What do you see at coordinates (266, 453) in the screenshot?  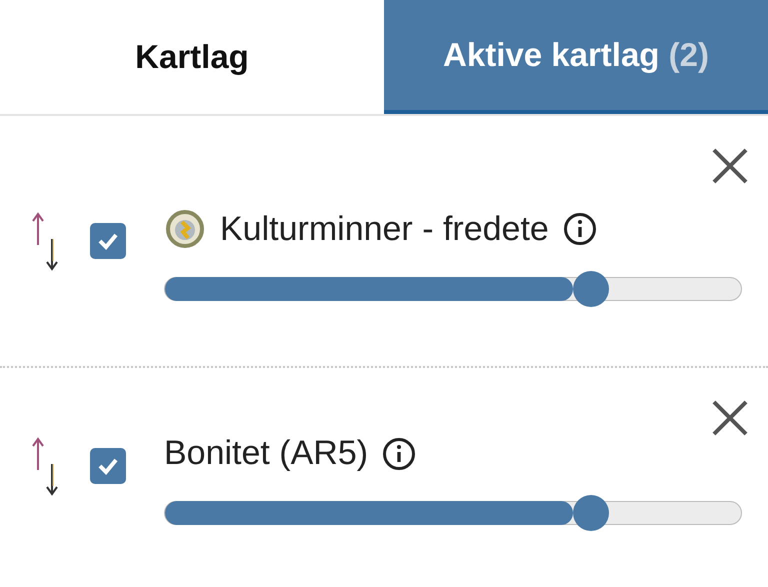 I see `layer-name: Bonitet (AR5)` at bounding box center [266, 453].